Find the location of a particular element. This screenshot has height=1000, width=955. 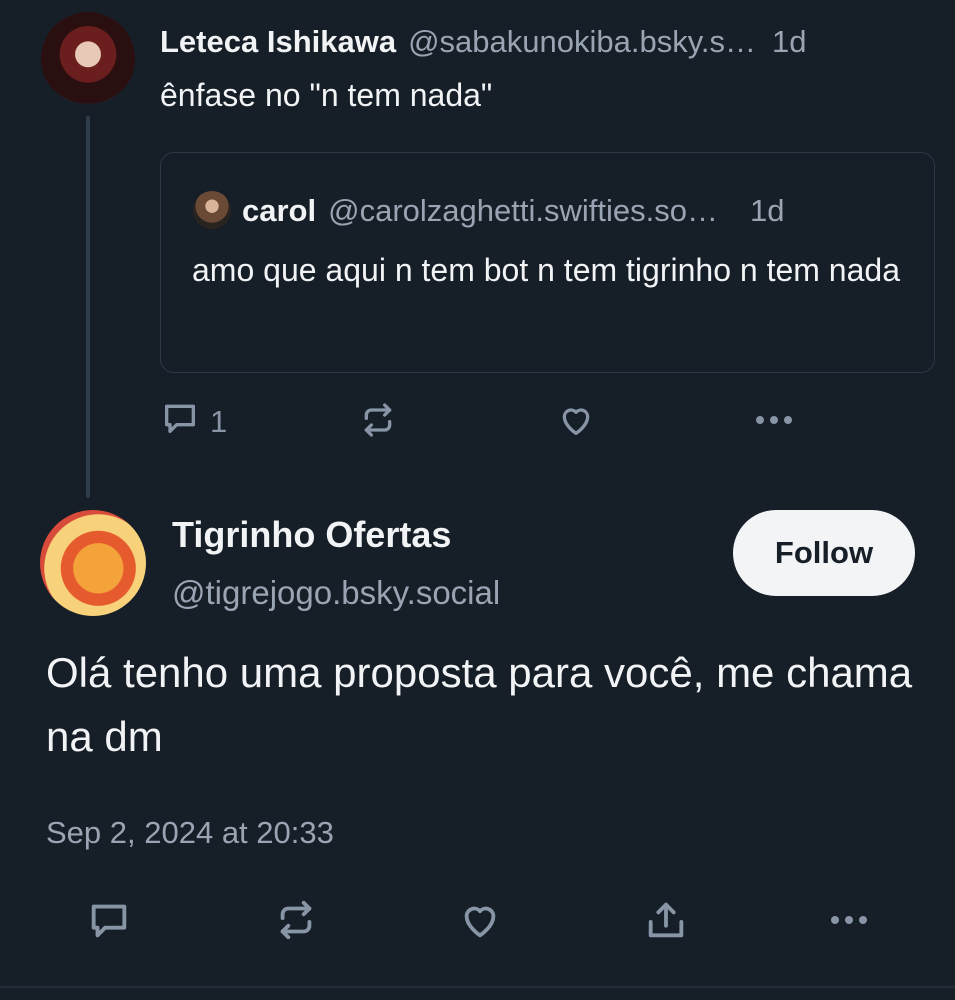

follow-button: Follow is located at coordinates (824, 553).